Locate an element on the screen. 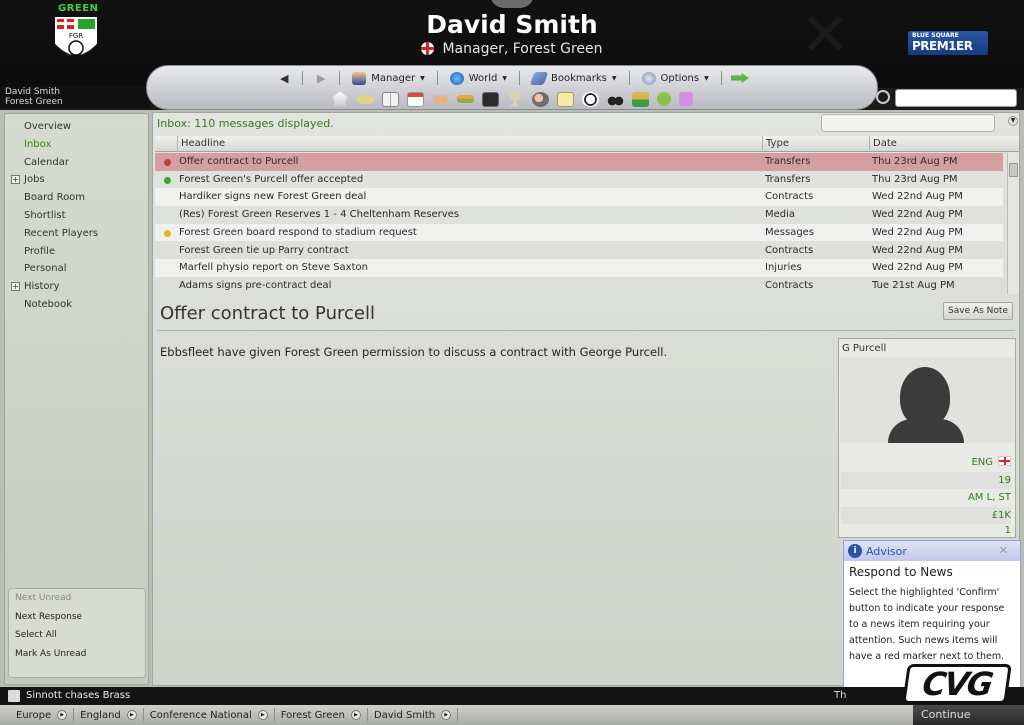  player-card: G Purcell ENG 19 AM L, ST £1K 1 is located at coordinates (927, 438).